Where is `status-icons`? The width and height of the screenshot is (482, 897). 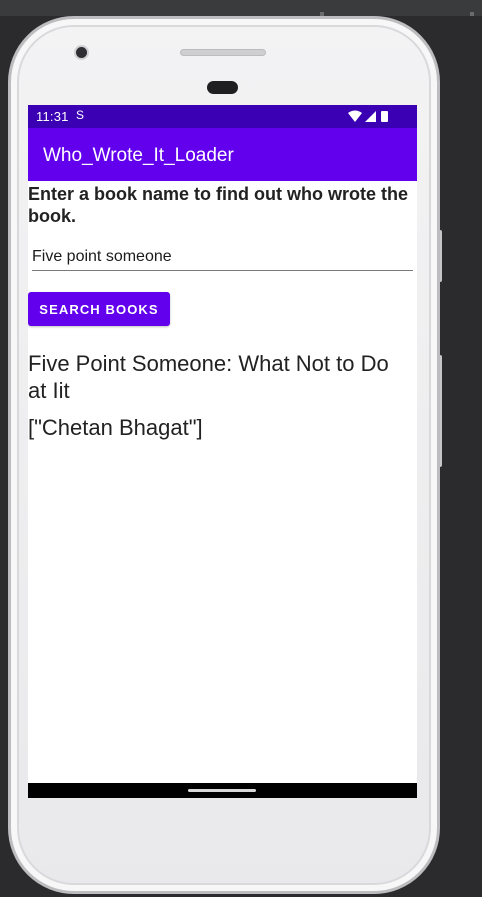 status-icons is located at coordinates (370, 116).